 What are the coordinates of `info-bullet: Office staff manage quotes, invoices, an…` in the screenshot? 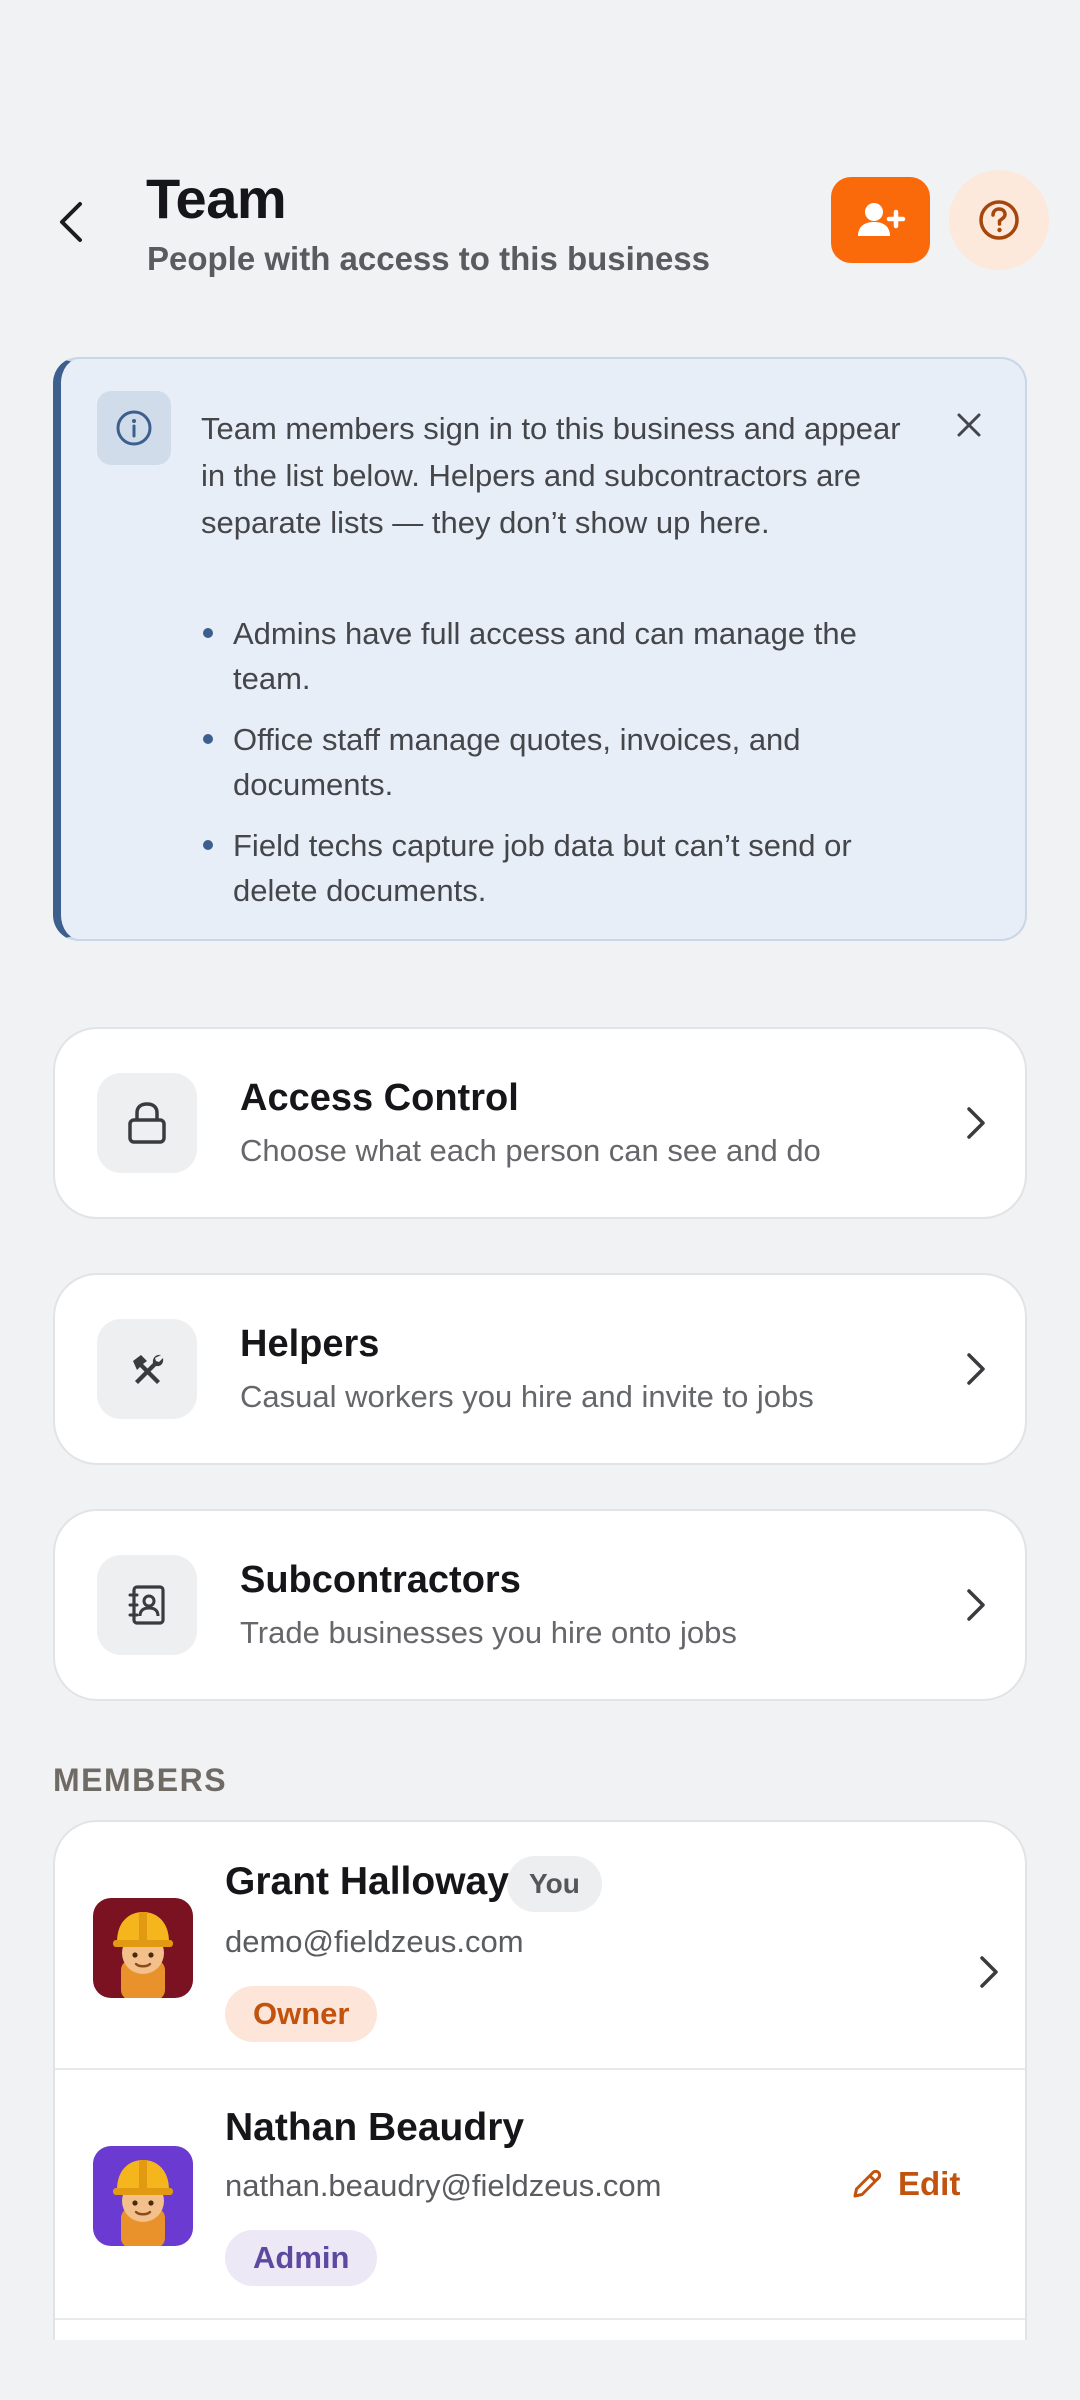 It's located at (541, 762).